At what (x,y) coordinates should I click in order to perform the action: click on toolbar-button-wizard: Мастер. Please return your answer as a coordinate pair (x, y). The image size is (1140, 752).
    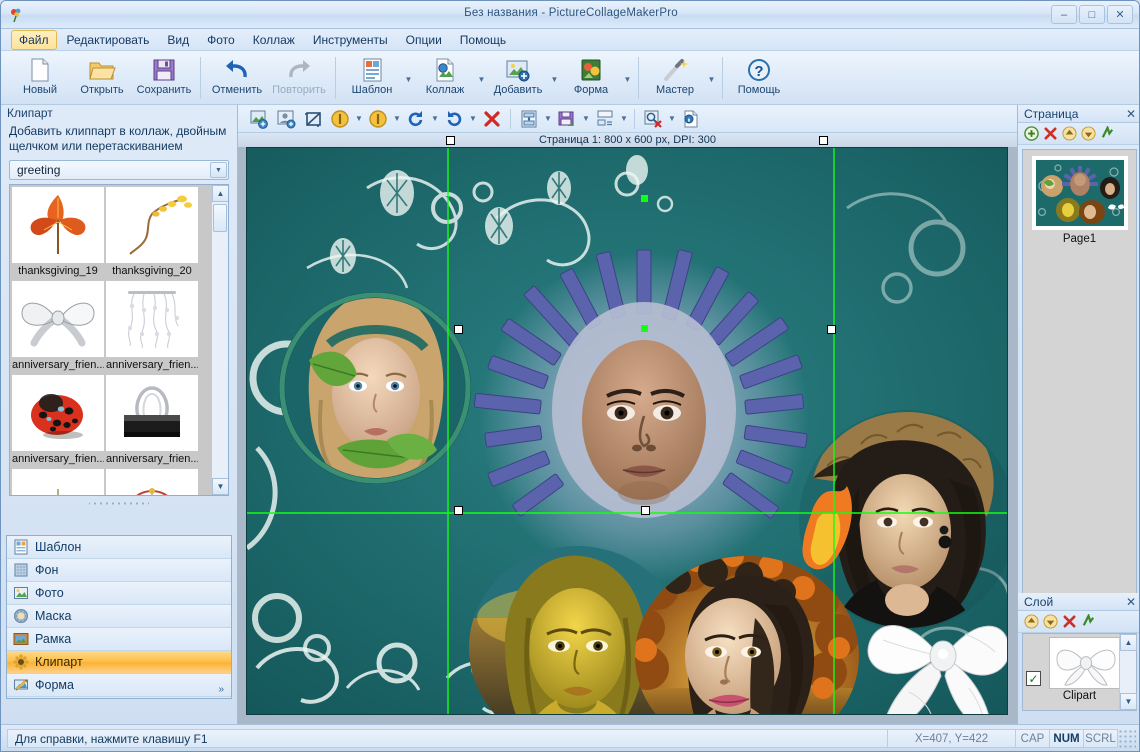
    Looking at the image, I should click on (675, 78).